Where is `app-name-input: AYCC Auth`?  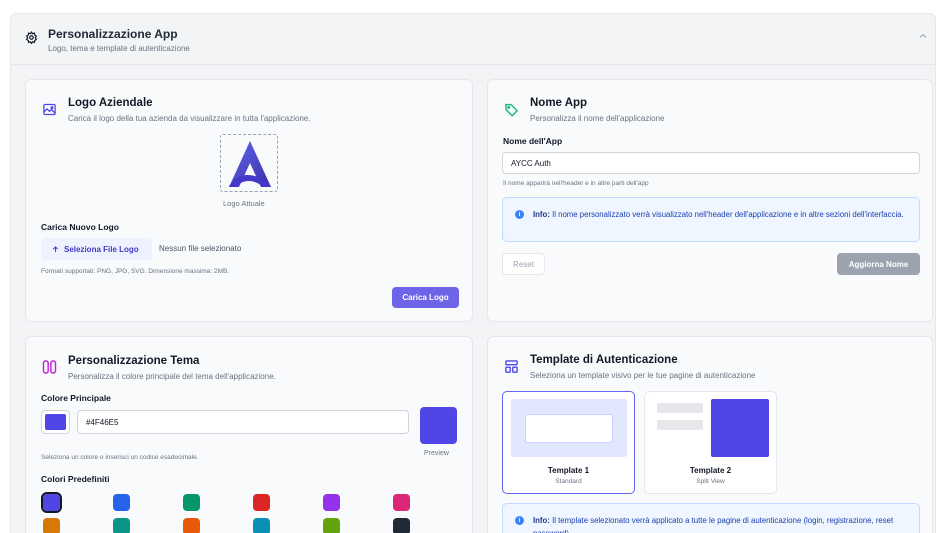
app-name-input: AYCC Auth is located at coordinates (711, 163).